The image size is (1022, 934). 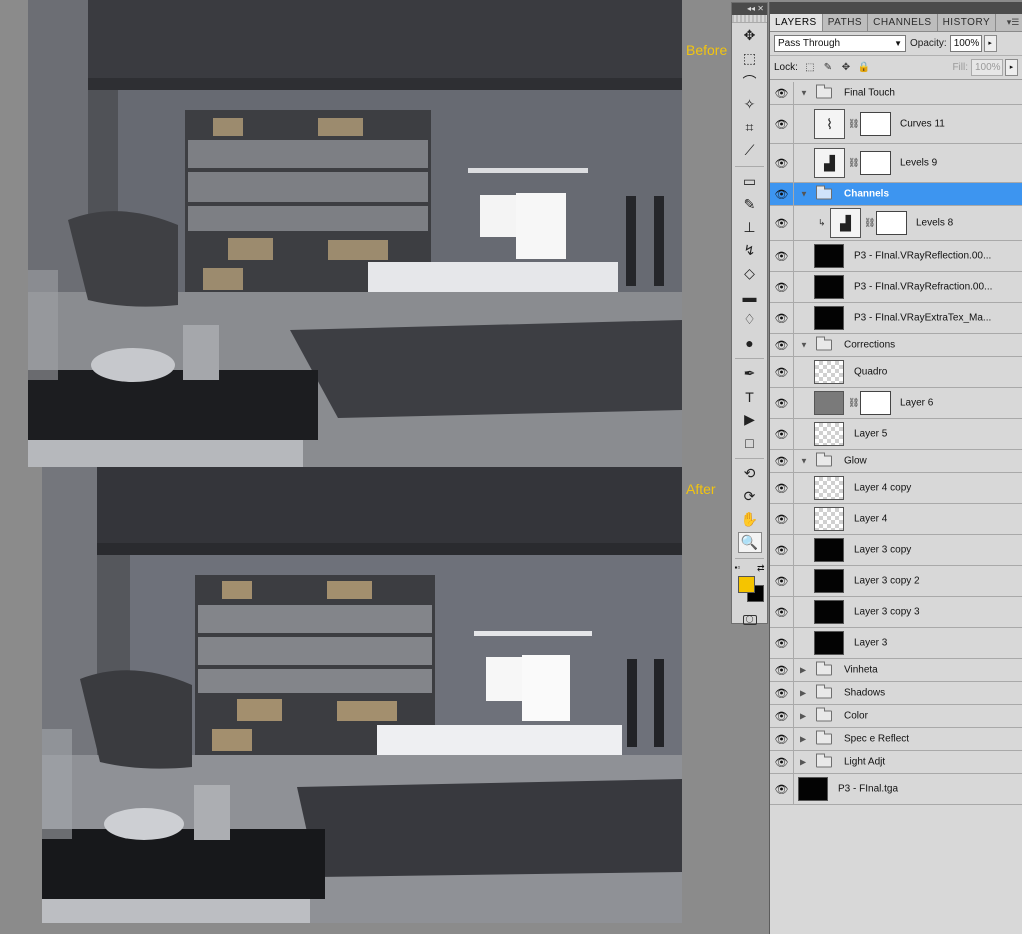 I want to click on layer-row: 👁 Layer 5, so click(x=896, y=434).